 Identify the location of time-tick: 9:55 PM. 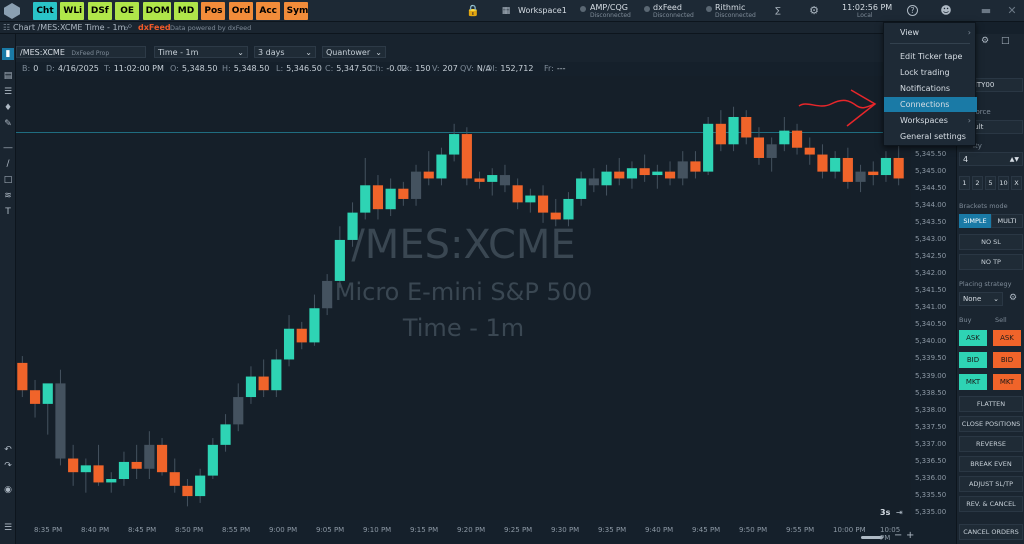
(800, 530).